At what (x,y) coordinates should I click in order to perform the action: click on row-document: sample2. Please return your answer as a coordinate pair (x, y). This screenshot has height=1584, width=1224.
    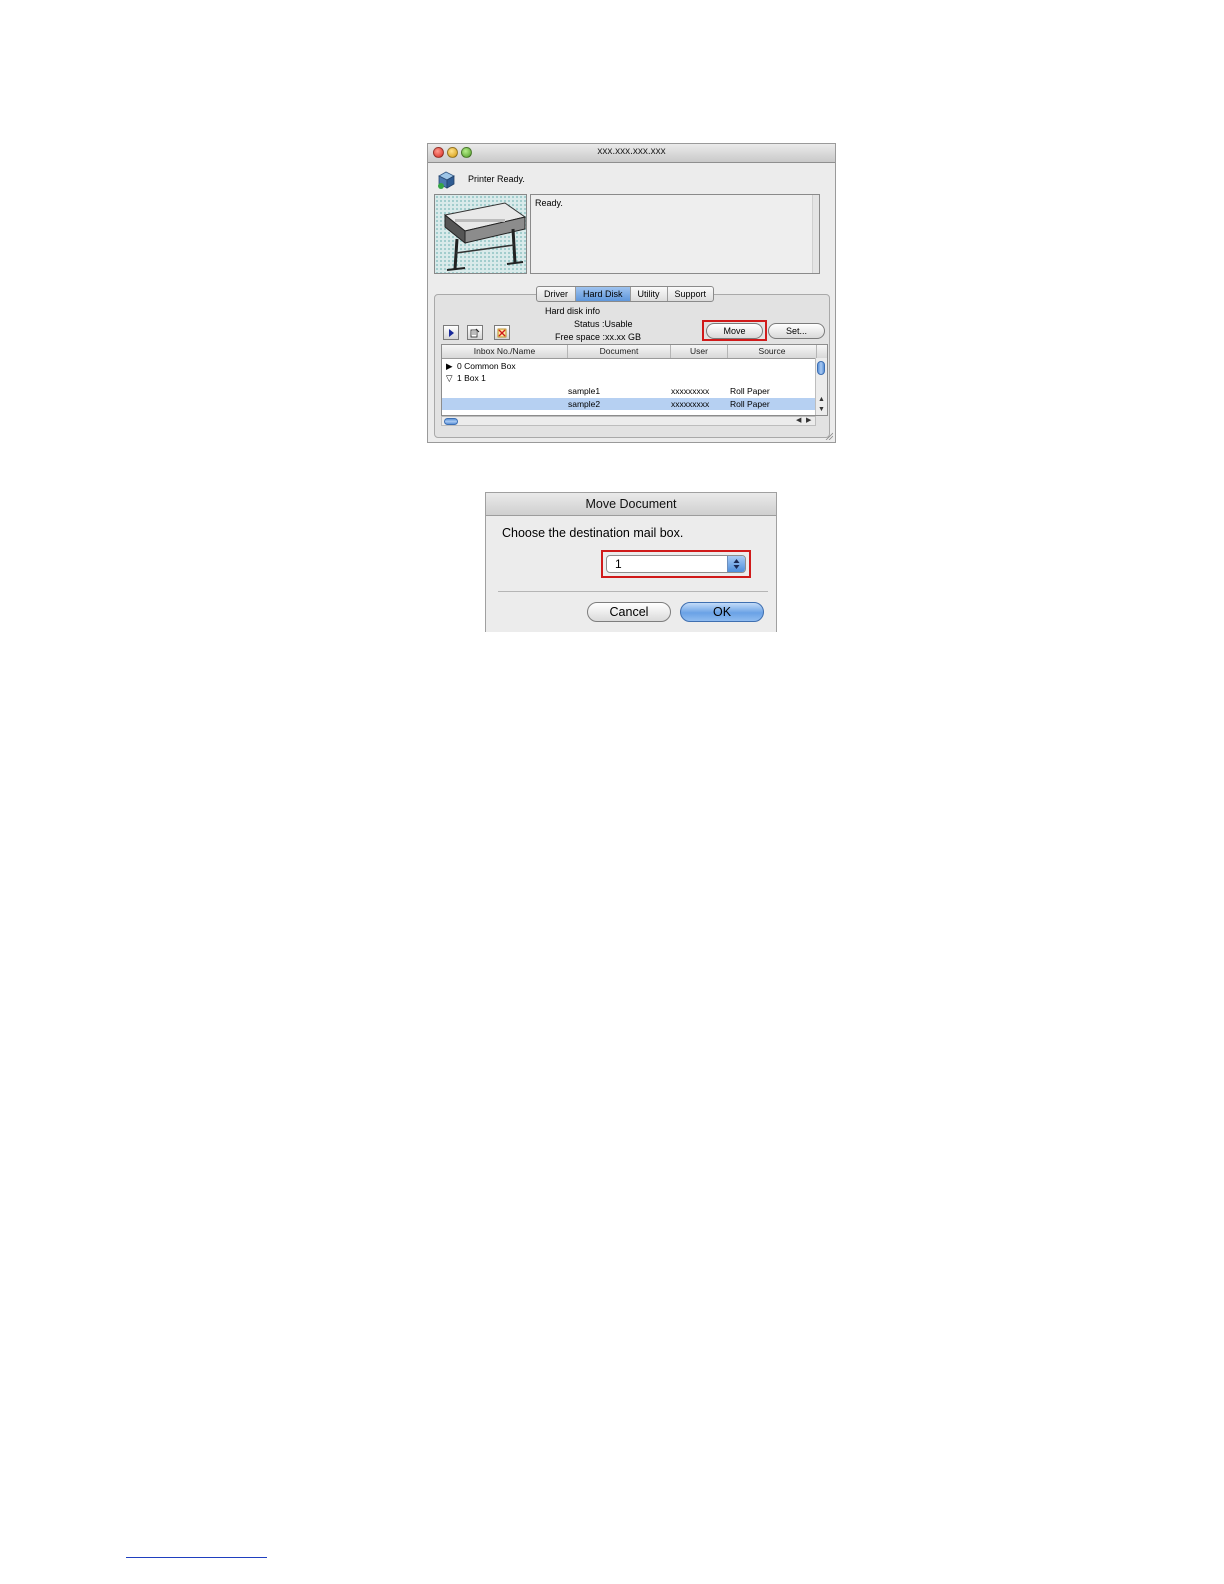
    Looking at the image, I should click on (584, 404).